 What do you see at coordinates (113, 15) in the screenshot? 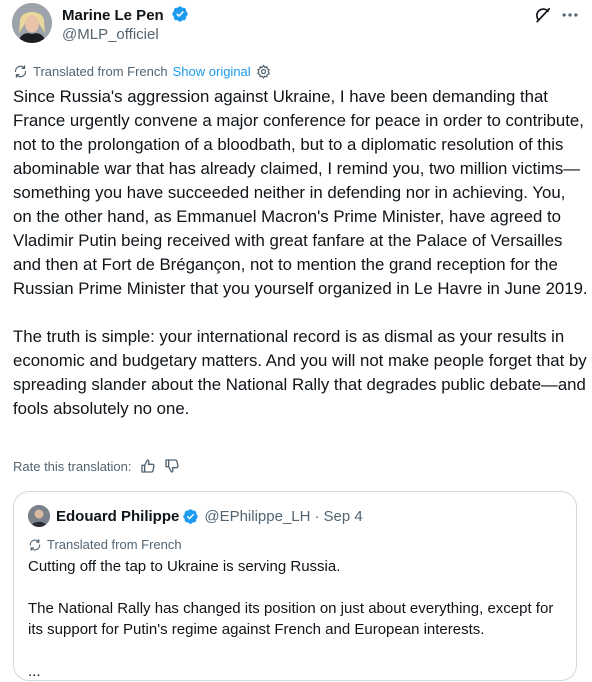
I see `author-name-text: Marine Le Pen` at bounding box center [113, 15].